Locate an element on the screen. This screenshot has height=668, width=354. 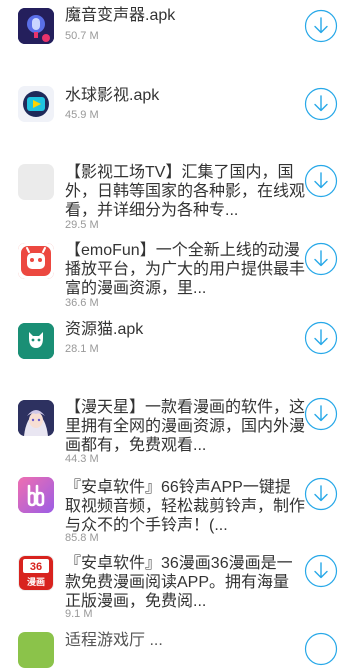
item-title: 资源猫.apk is located at coordinates (104, 329).